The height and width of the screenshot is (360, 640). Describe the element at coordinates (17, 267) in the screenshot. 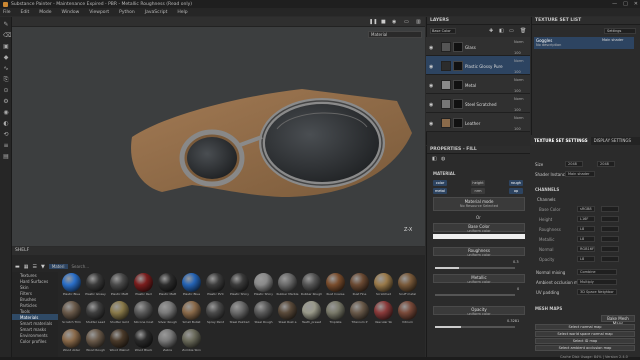

I see `folder-icon: ▬` at that location.